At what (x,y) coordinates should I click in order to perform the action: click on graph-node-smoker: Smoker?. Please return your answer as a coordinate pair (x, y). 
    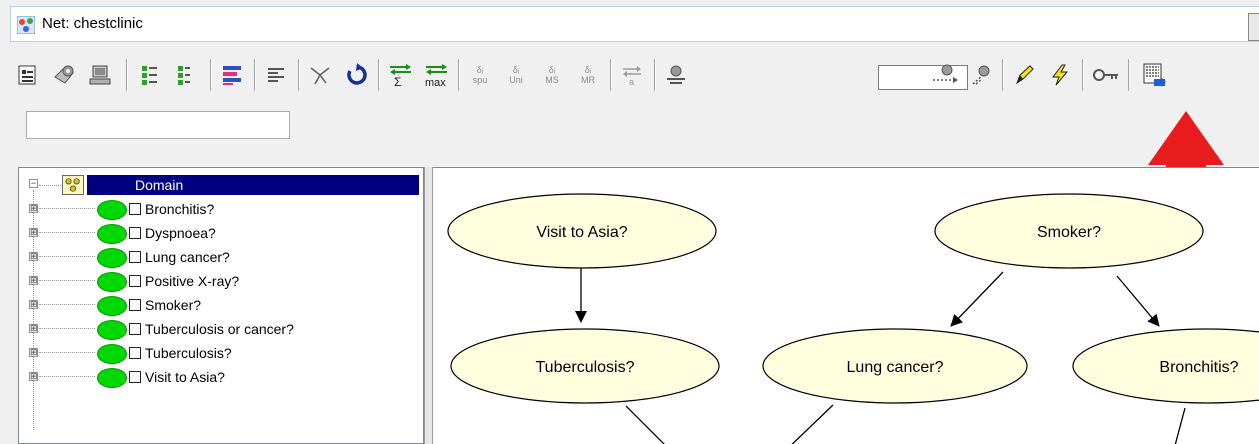
    Looking at the image, I should click on (1069, 231).